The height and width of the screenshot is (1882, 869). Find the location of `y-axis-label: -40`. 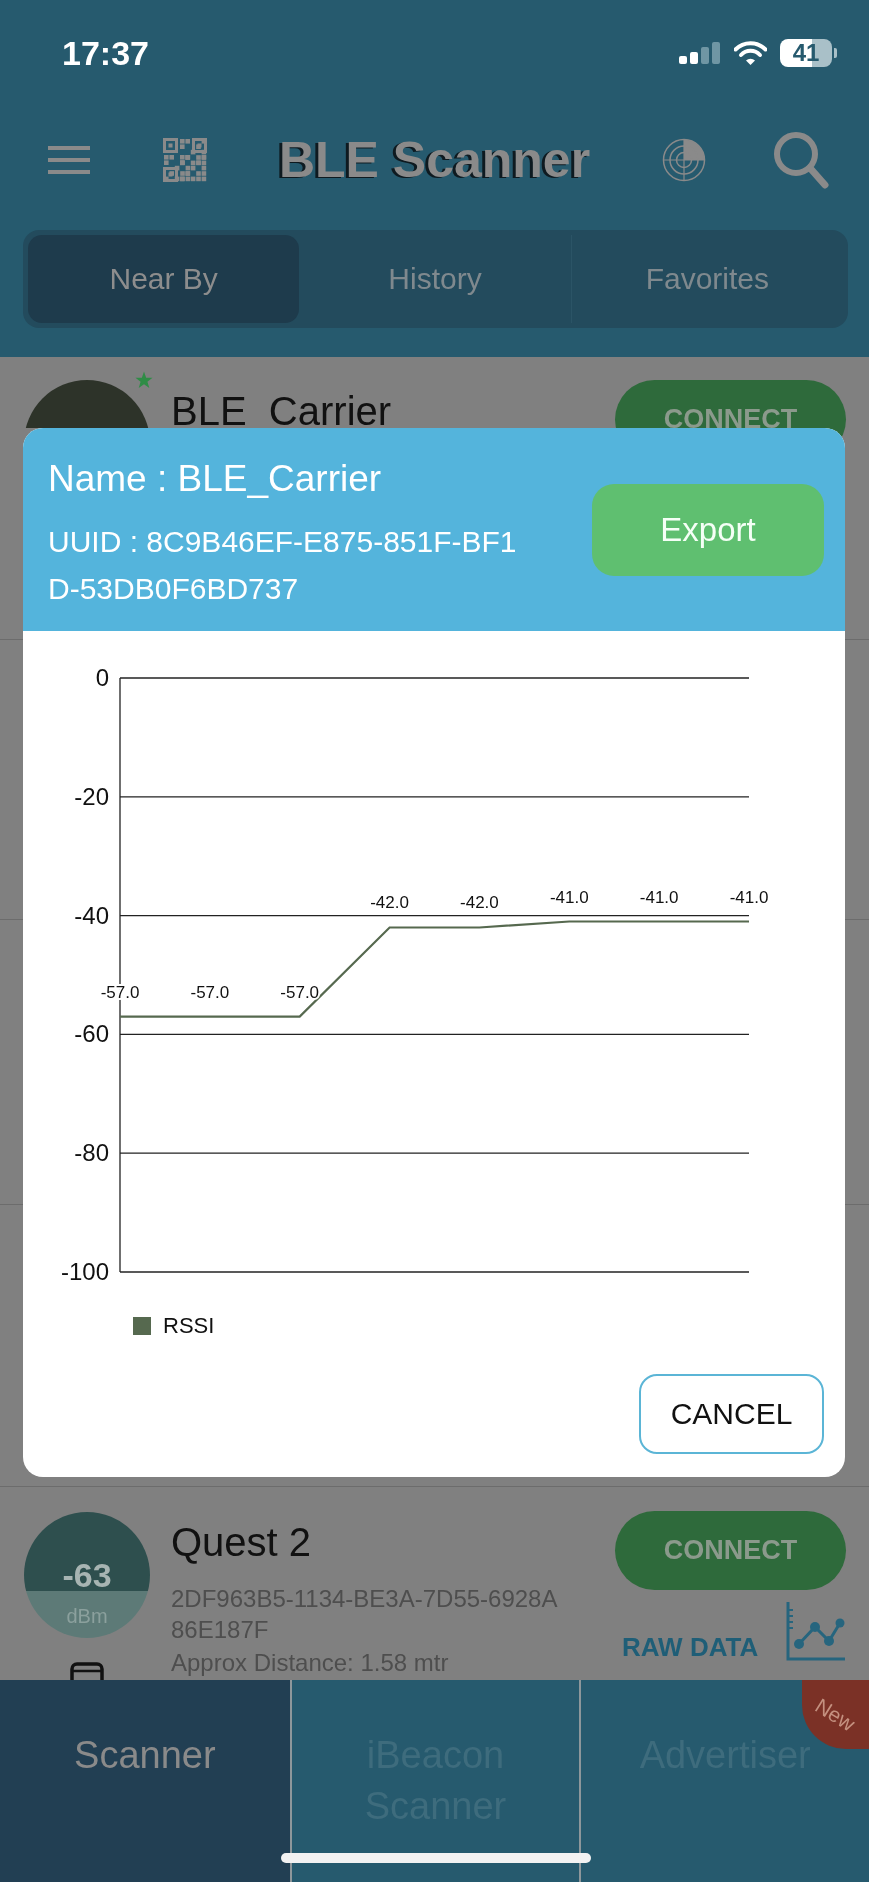

y-axis-label: -40 is located at coordinates (91, 915).